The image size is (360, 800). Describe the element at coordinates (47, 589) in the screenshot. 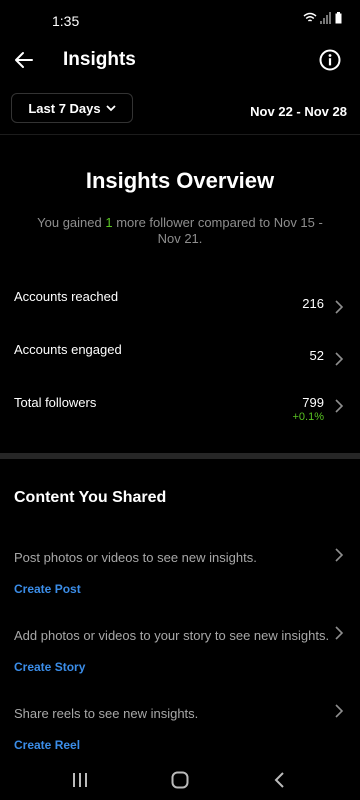

I see `create-post-link: Create Post` at that location.